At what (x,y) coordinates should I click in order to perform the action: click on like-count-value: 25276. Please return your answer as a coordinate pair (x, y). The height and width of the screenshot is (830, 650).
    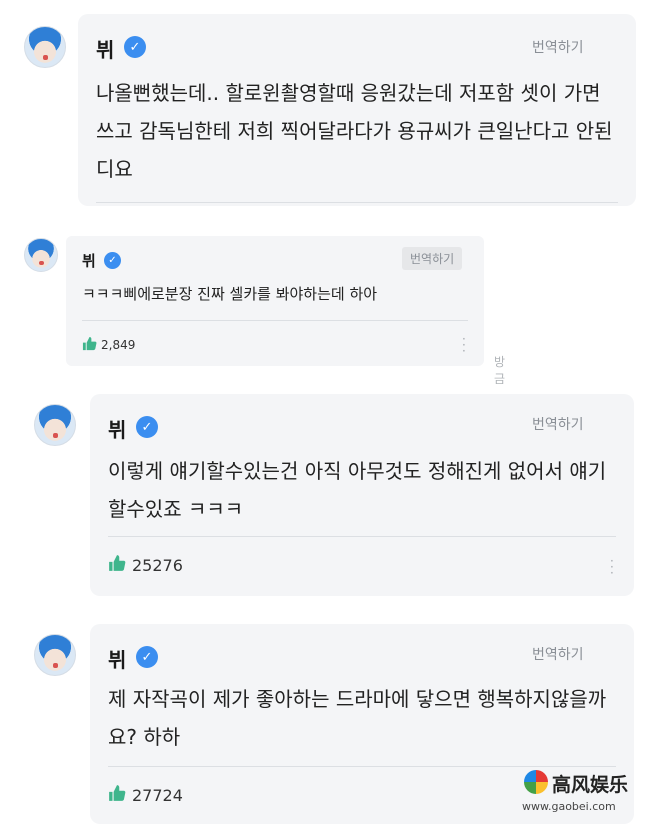
    Looking at the image, I should click on (157, 565).